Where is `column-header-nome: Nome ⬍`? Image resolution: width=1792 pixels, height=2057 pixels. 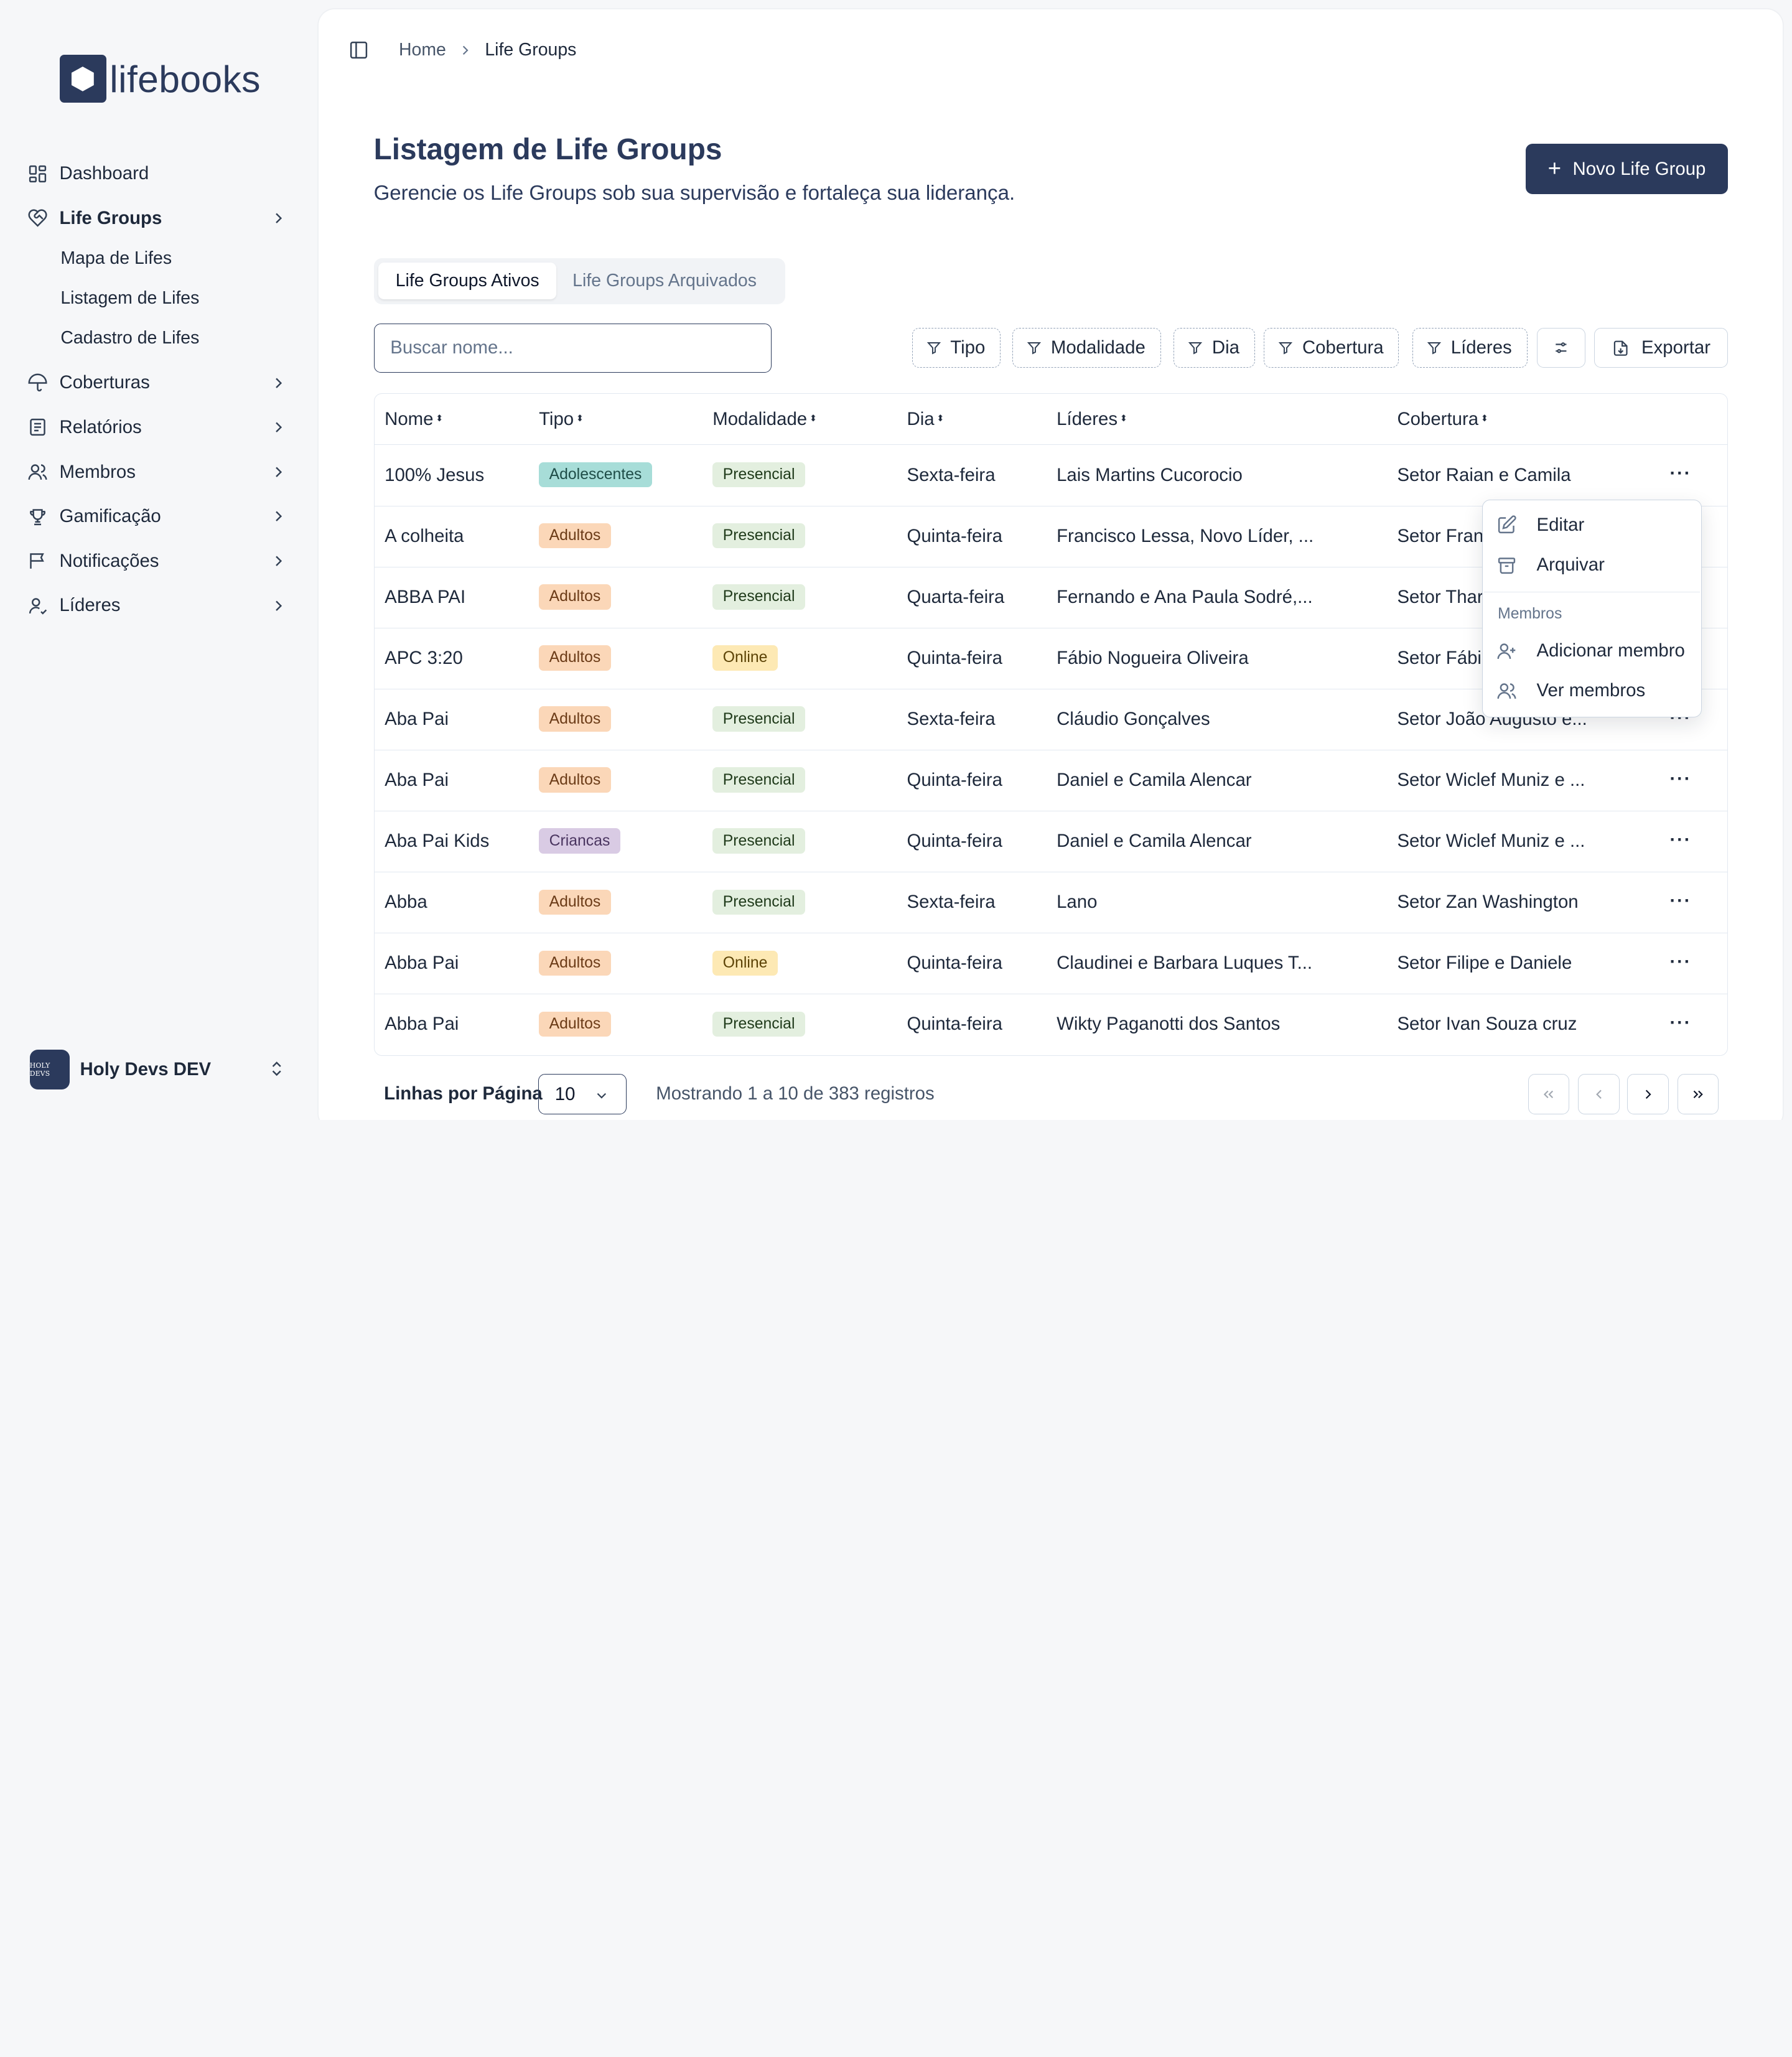
column-header-nome: Nome ⬍ is located at coordinates (414, 419).